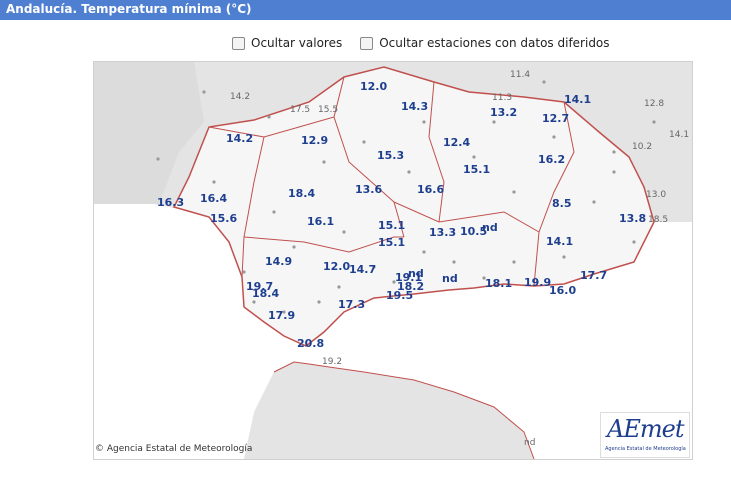 Image resolution: width=731 pixels, height=480 pixels. I want to click on station-value: 18.1, so click(498, 283).